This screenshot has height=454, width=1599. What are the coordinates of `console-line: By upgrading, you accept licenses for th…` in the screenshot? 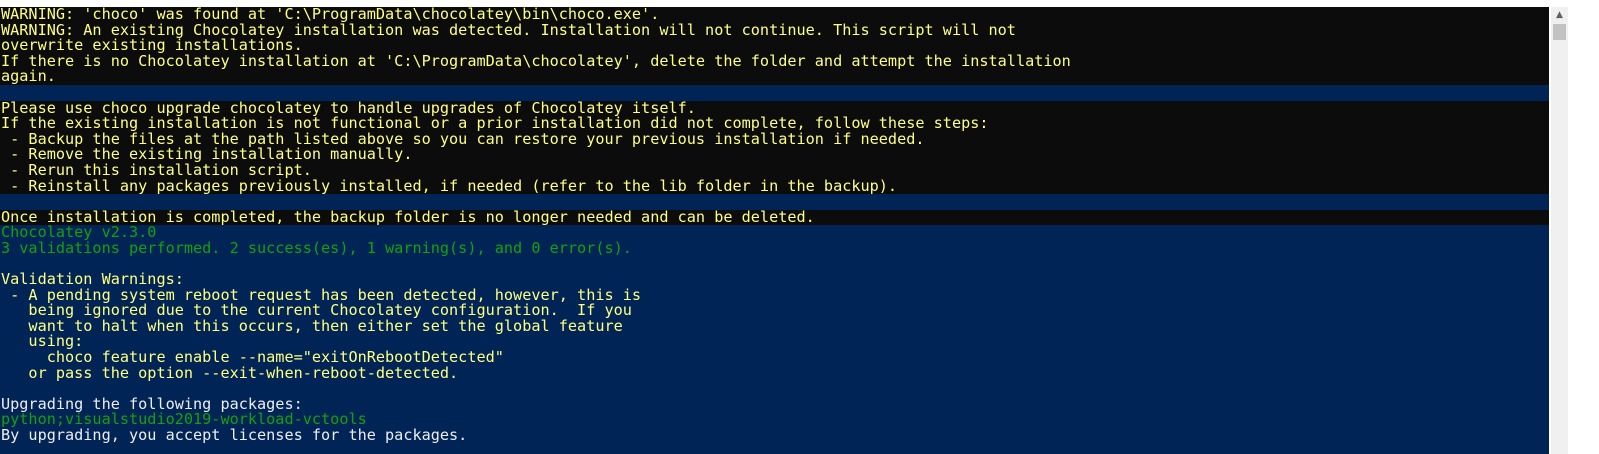 It's located at (234, 435).